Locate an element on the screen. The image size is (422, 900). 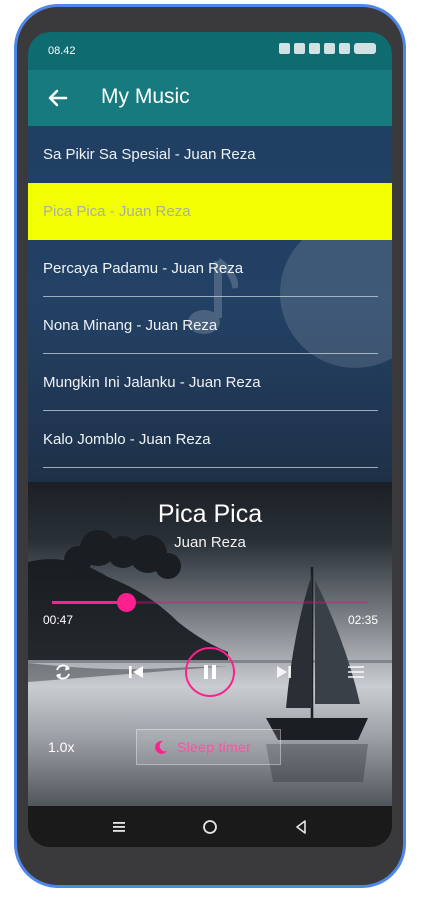
playback-speed-button: 1.0x is located at coordinates (61, 747).